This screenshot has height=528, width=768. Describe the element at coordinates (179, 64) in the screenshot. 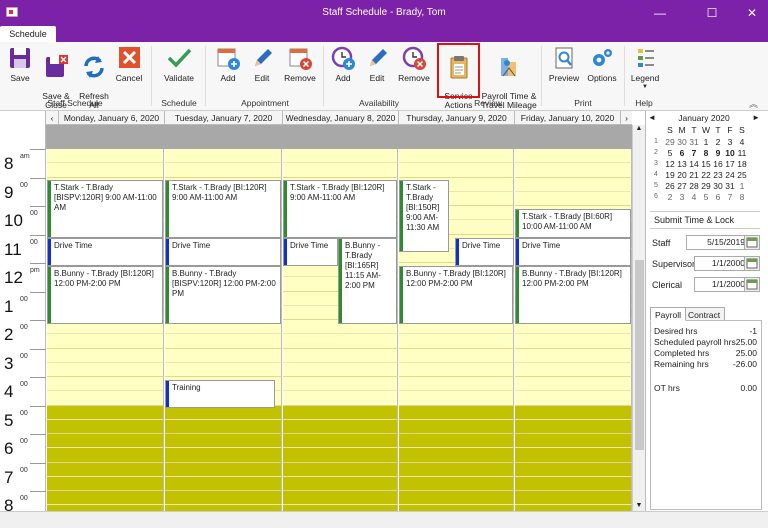

I see `validate-button: Validate` at that location.